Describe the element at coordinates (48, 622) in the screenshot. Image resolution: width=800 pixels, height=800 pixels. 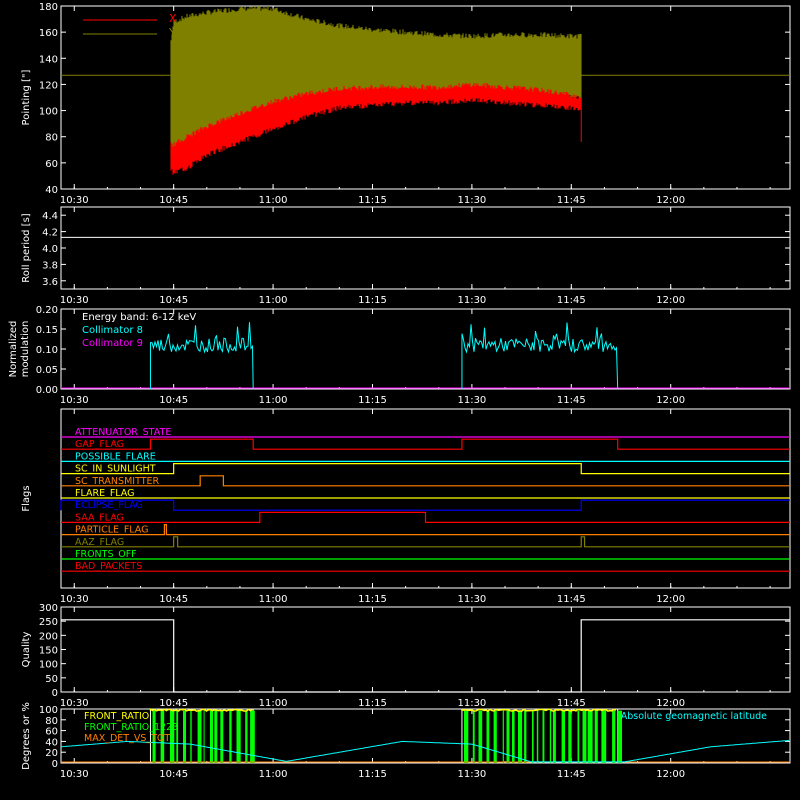
I see `y-tick-label: 250` at that location.